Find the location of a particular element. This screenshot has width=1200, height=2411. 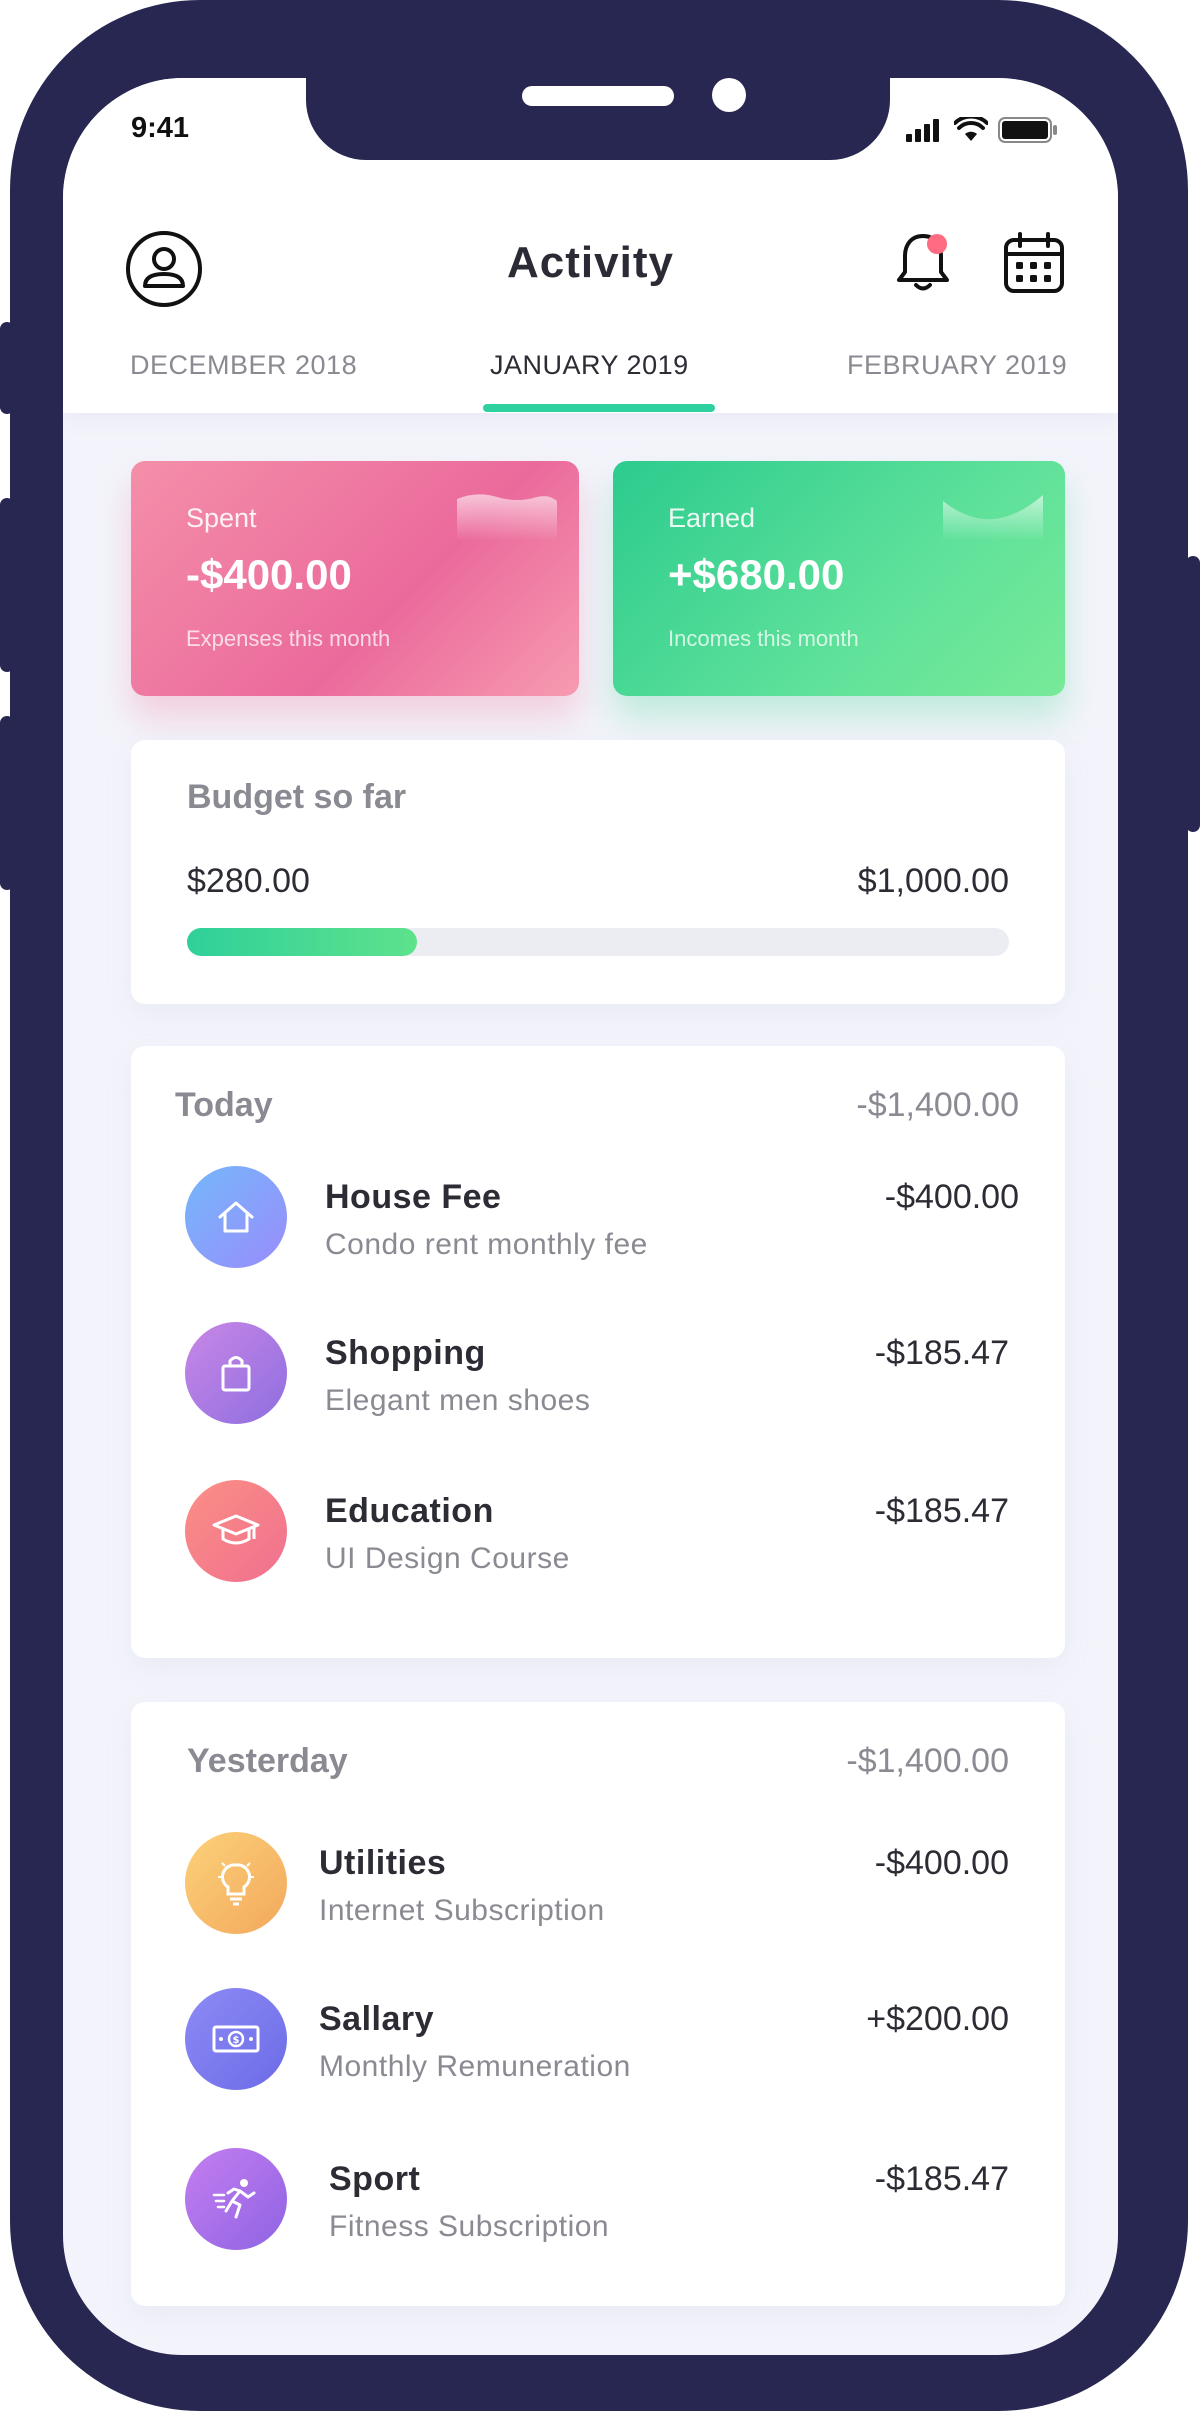

banknote-icon: $ is located at coordinates (236, 2039).